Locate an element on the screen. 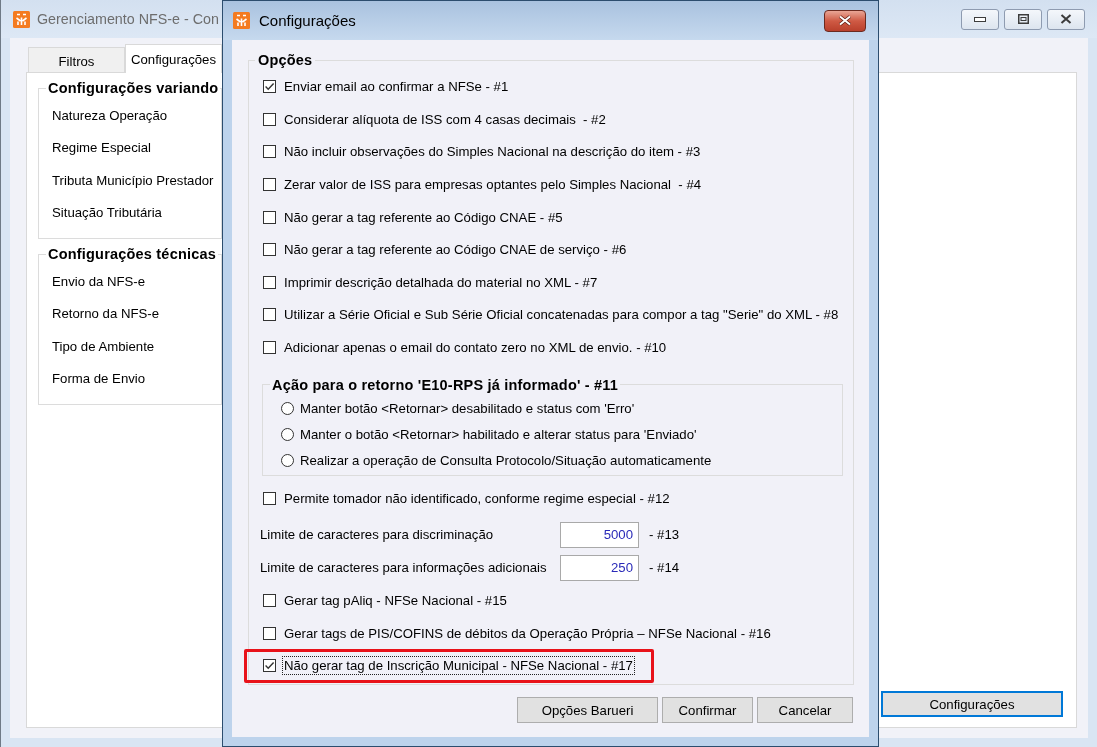 The width and height of the screenshot is (1097, 747). group-title: Configurações variando is located at coordinates (133, 88).